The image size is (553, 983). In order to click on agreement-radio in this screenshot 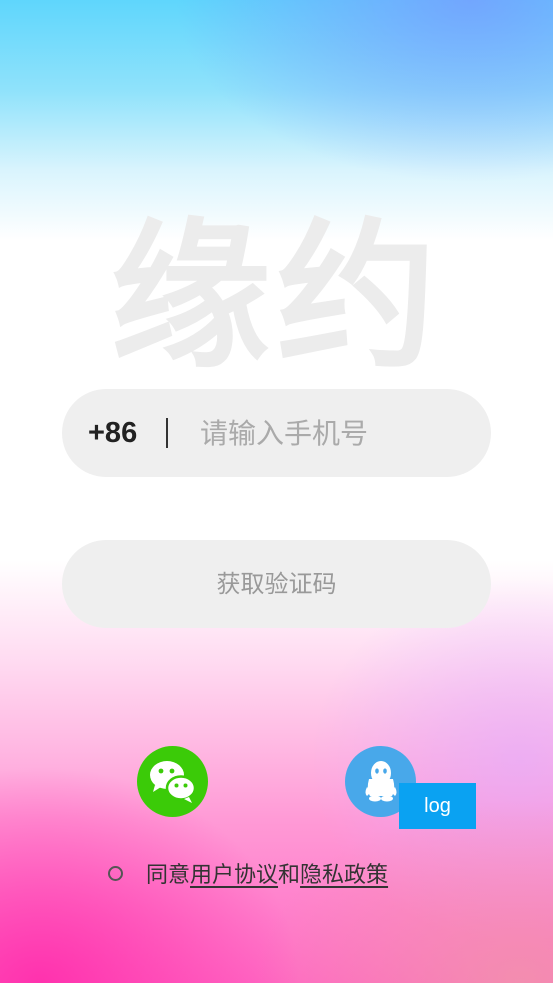, I will do `click(115, 873)`.